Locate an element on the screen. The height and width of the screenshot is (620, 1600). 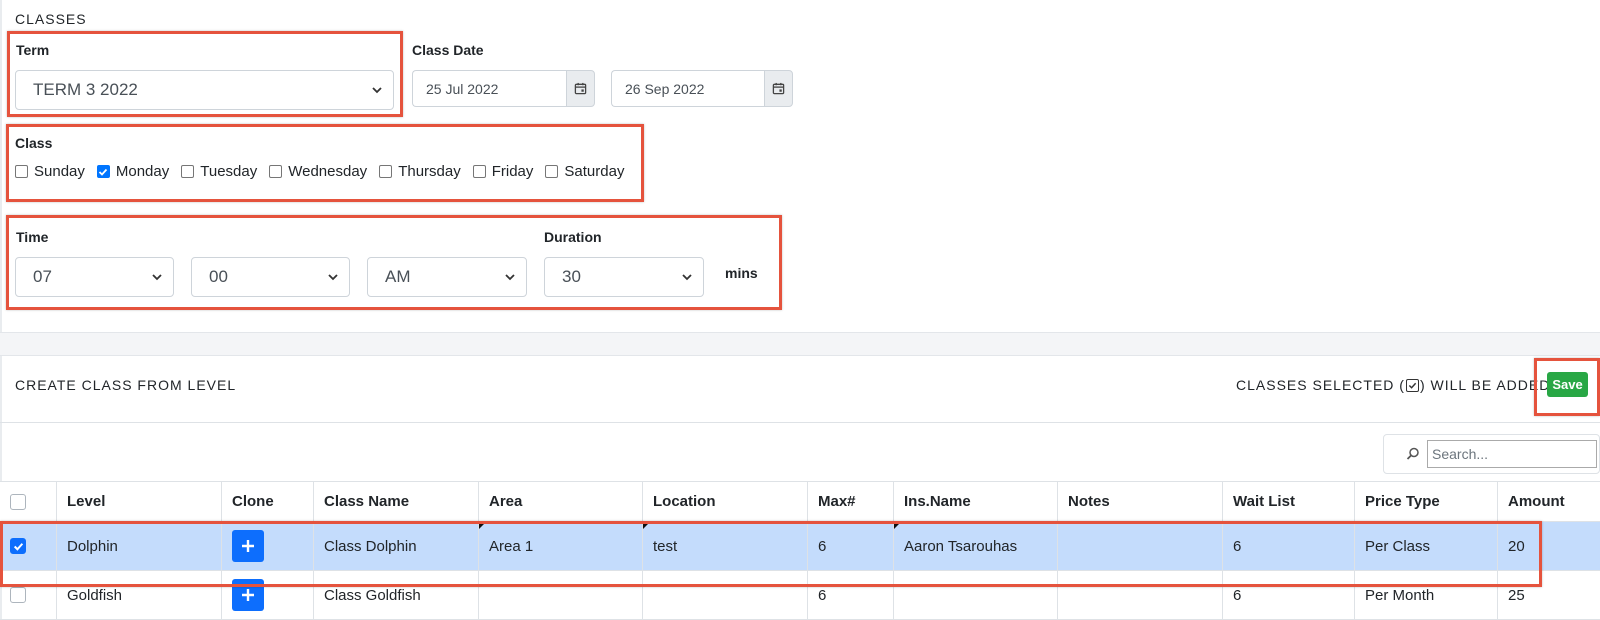
notice-prefix: CLASSES SELECTED ( is located at coordinates (1320, 385).